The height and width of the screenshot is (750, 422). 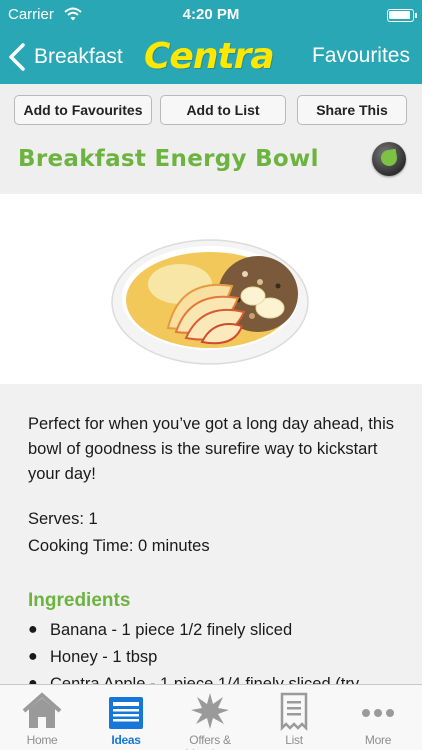 I want to click on home-icon, so click(x=42, y=710).